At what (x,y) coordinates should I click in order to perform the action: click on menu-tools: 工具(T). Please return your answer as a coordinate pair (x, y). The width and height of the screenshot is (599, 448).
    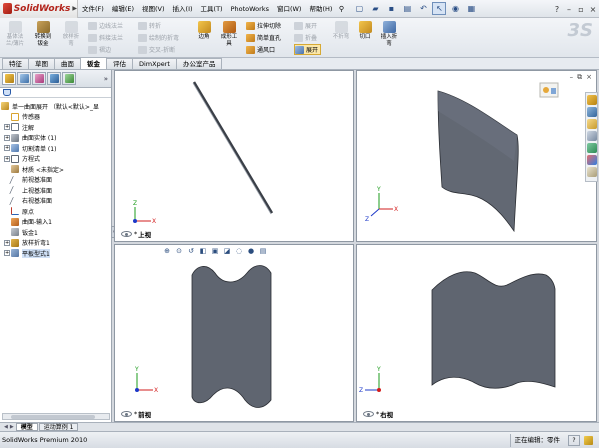
    Looking at the image, I should click on (212, 9).